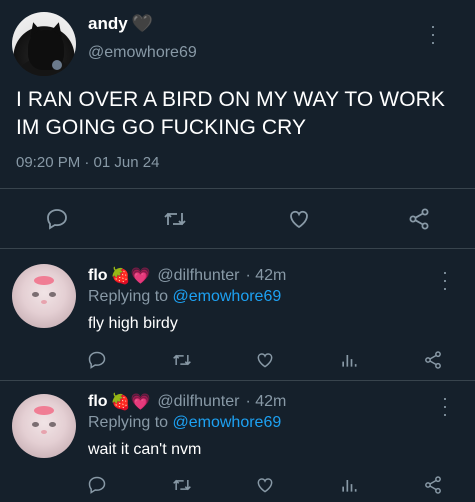 Image resolution: width=475 pixels, height=502 pixels. I want to click on reply-text: wait it can't nvm, so click(145, 449).